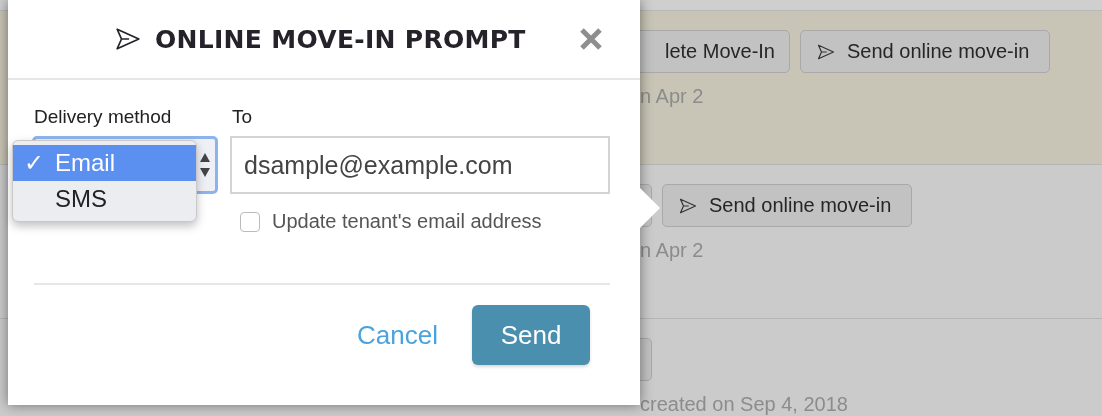 The image size is (1102, 416). What do you see at coordinates (591, 39) in the screenshot?
I see `close-icon` at bounding box center [591, 39].